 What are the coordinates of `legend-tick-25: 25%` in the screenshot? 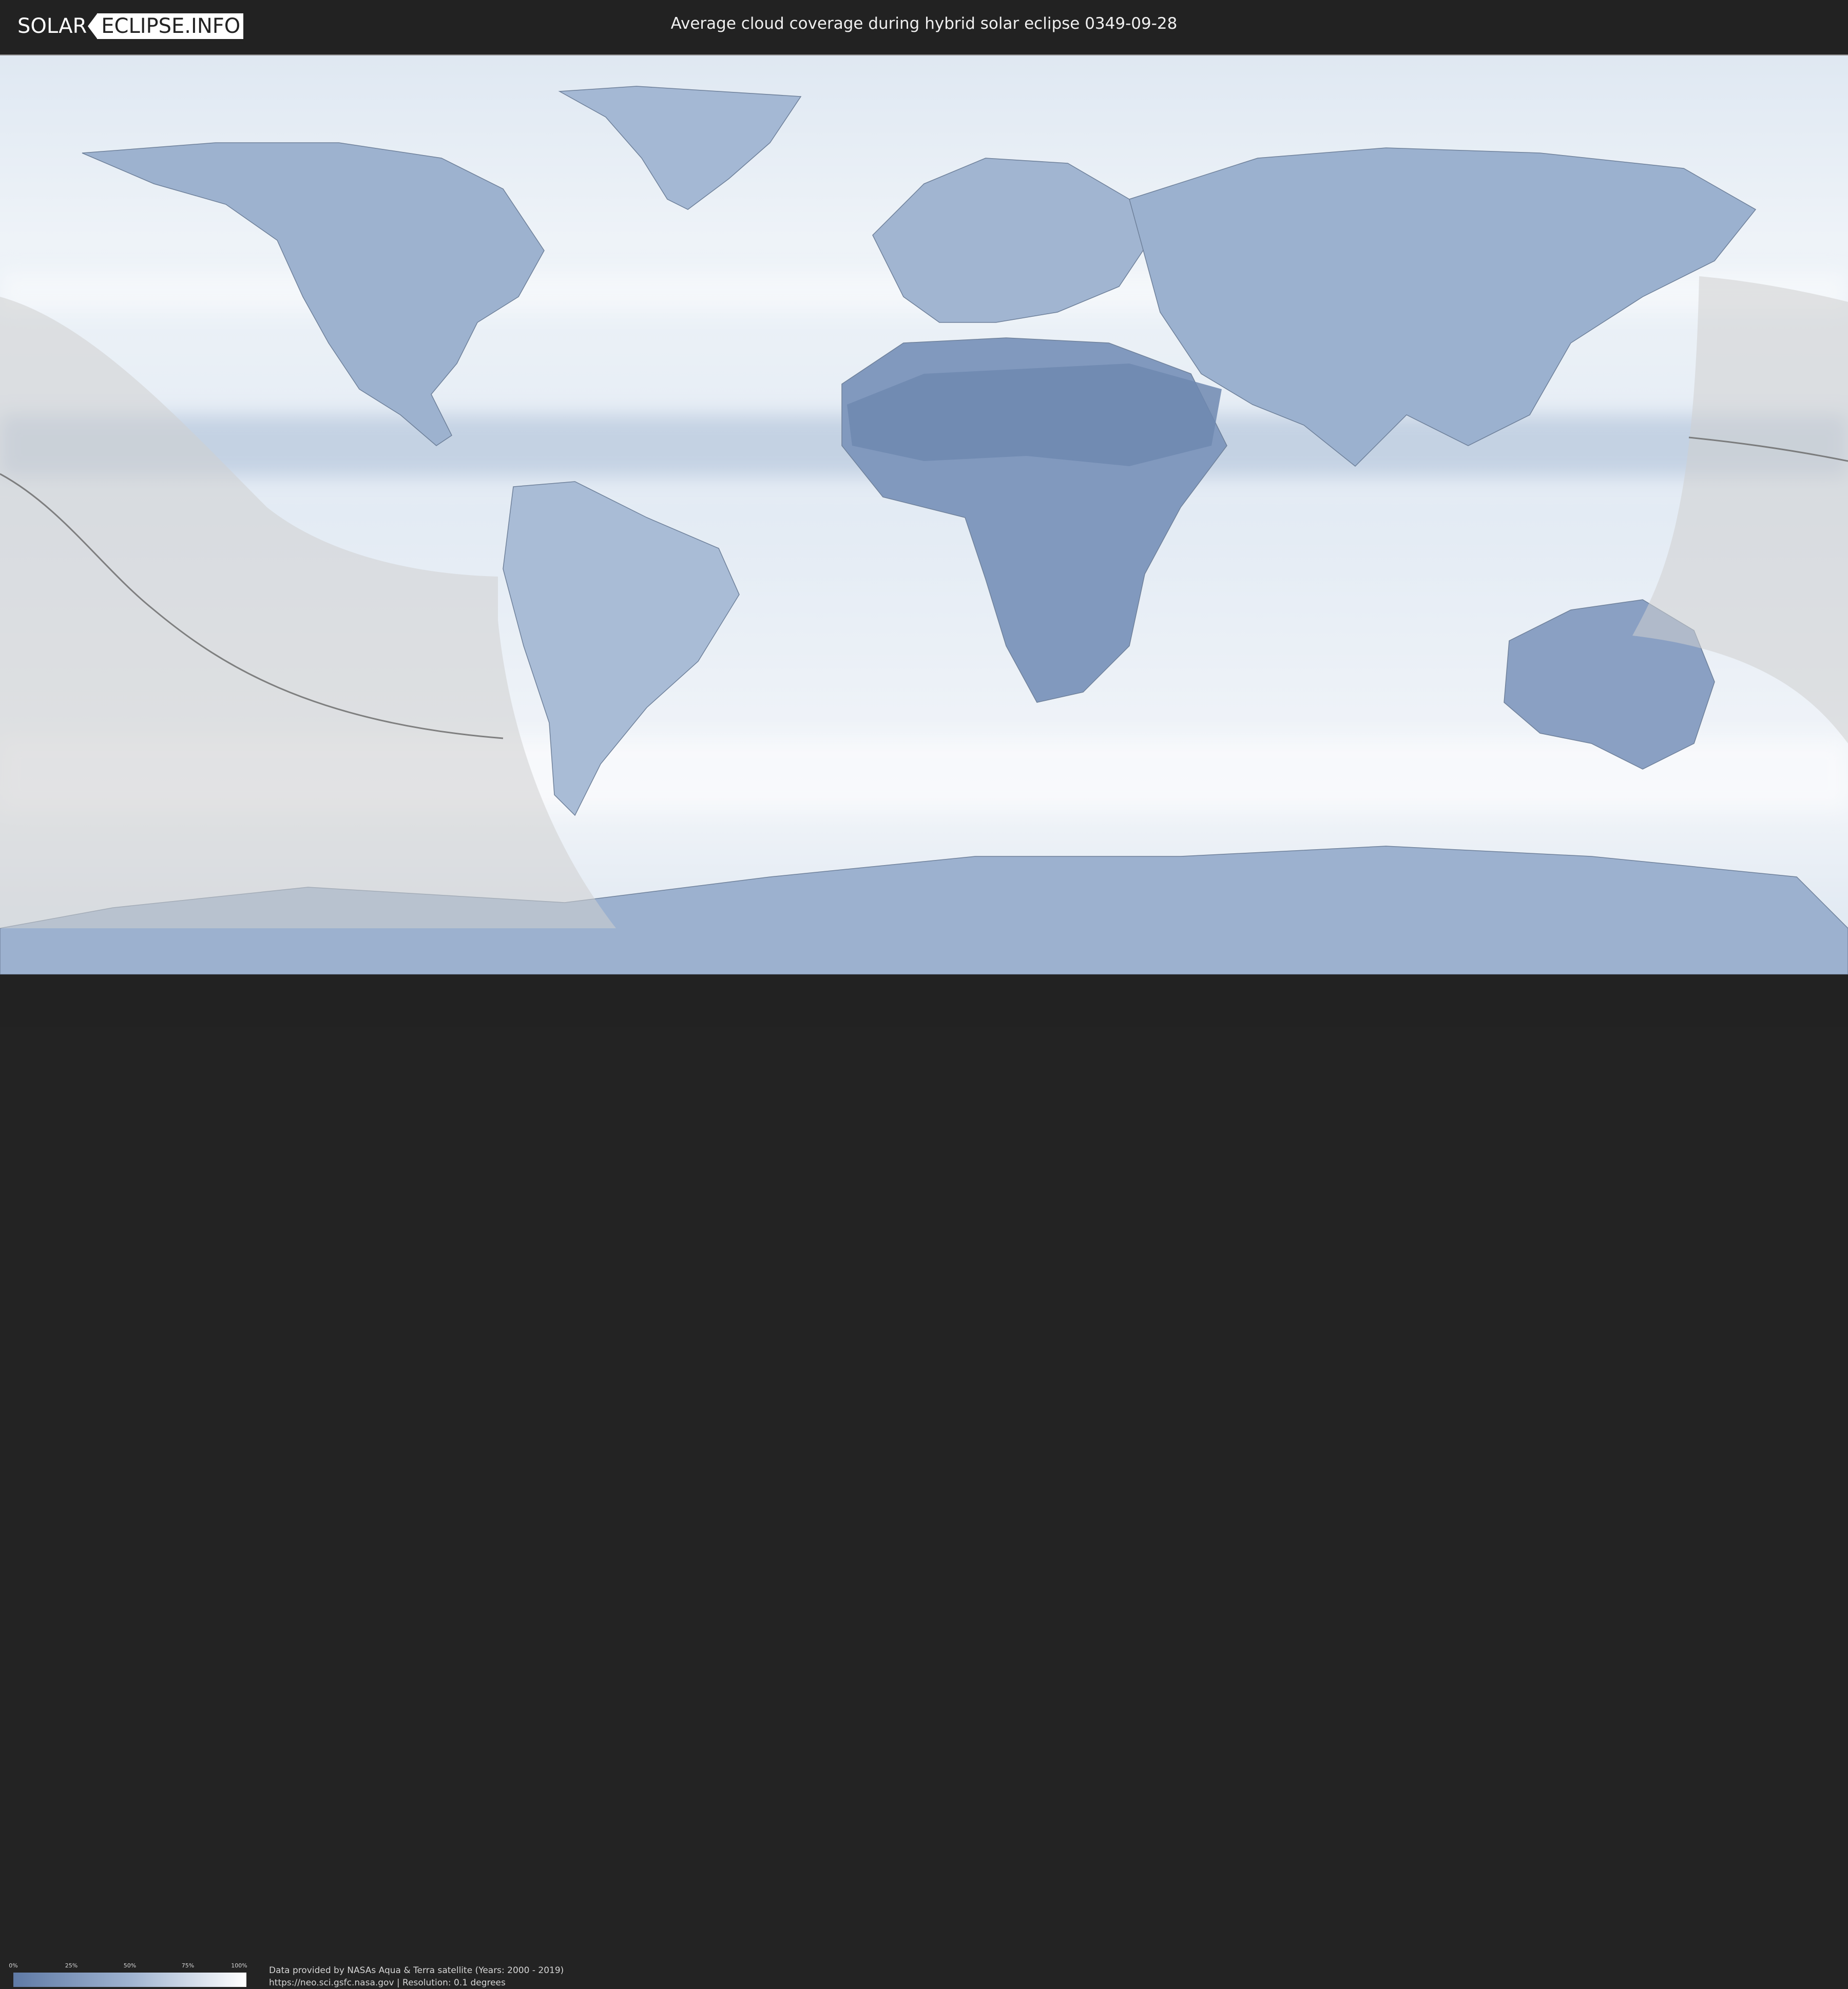 It's located at (71, 1965).